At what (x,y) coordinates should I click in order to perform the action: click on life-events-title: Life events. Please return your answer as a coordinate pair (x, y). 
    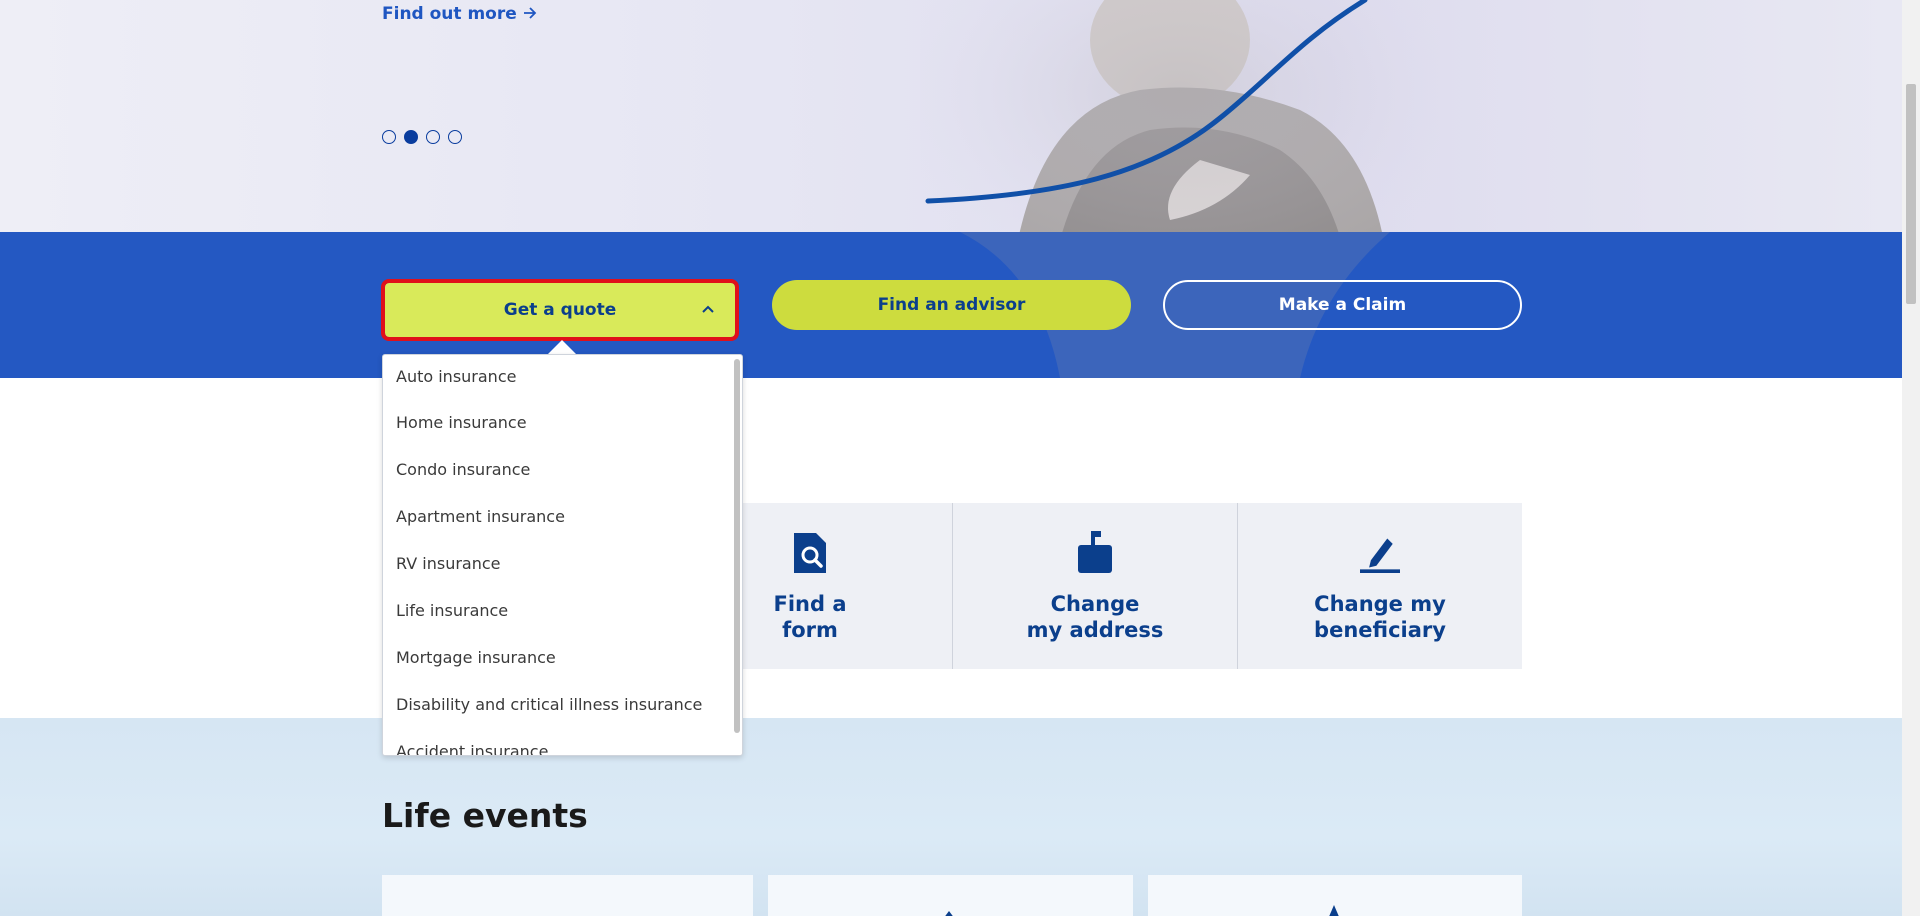
    Looking at the image, I should click on (485, 815).